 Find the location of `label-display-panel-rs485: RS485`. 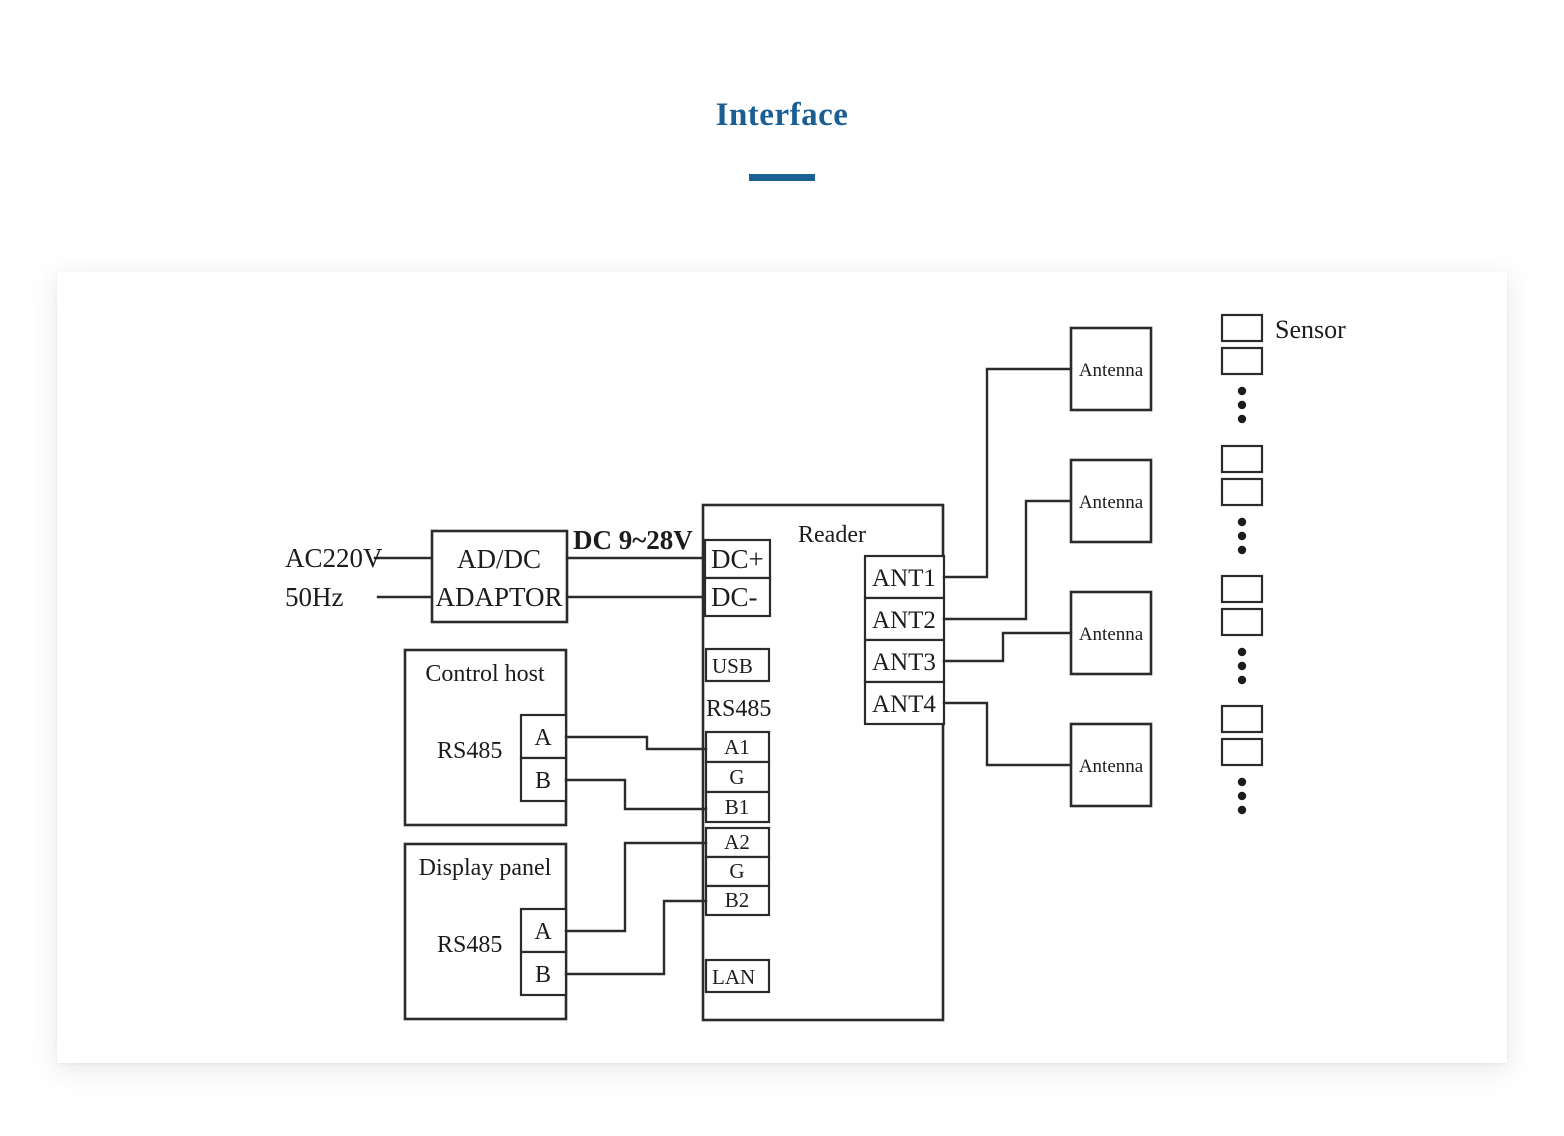

label-display-panel-rs485: RS485 is located at coordinates (469, 945).